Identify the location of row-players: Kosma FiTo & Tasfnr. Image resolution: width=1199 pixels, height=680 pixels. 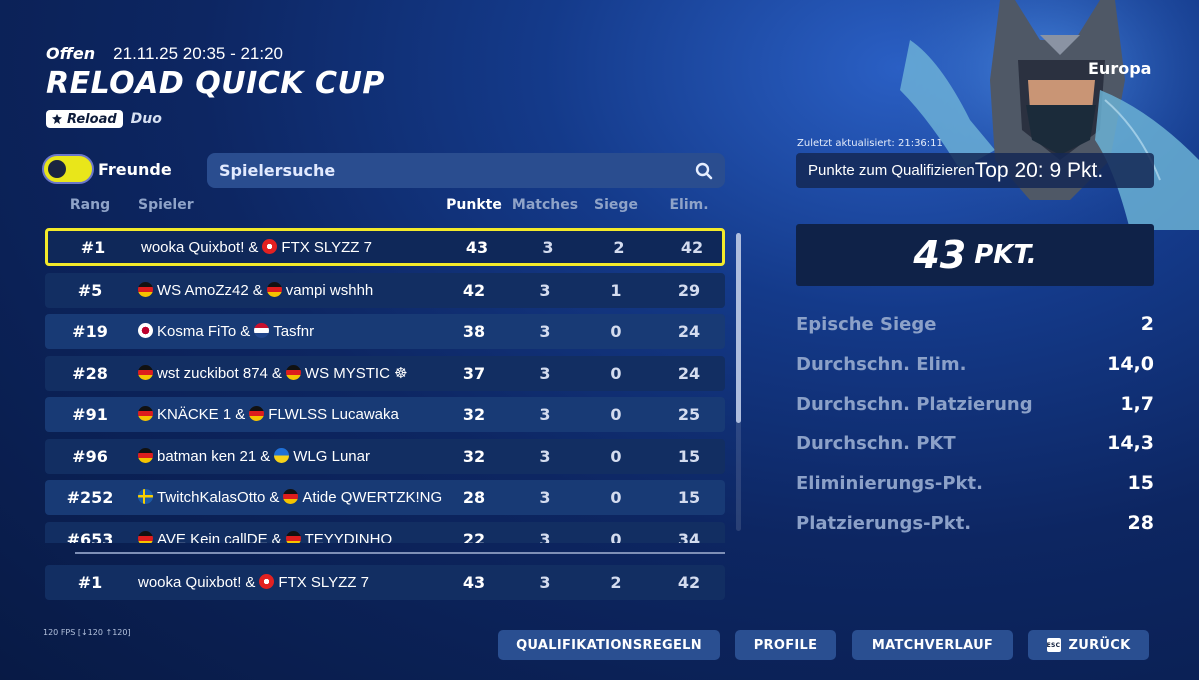
(293, 331).